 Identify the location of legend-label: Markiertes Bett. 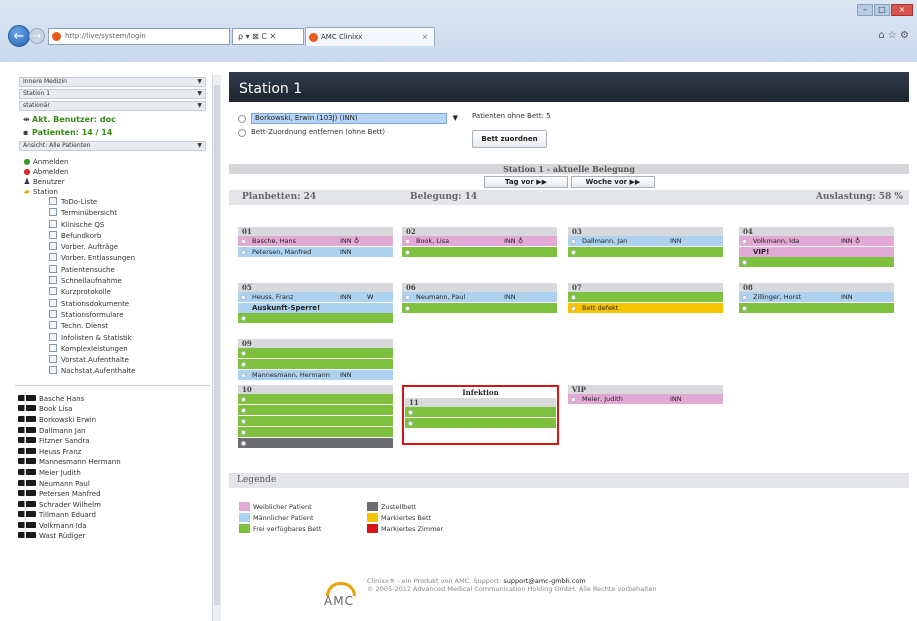
(406, 518).